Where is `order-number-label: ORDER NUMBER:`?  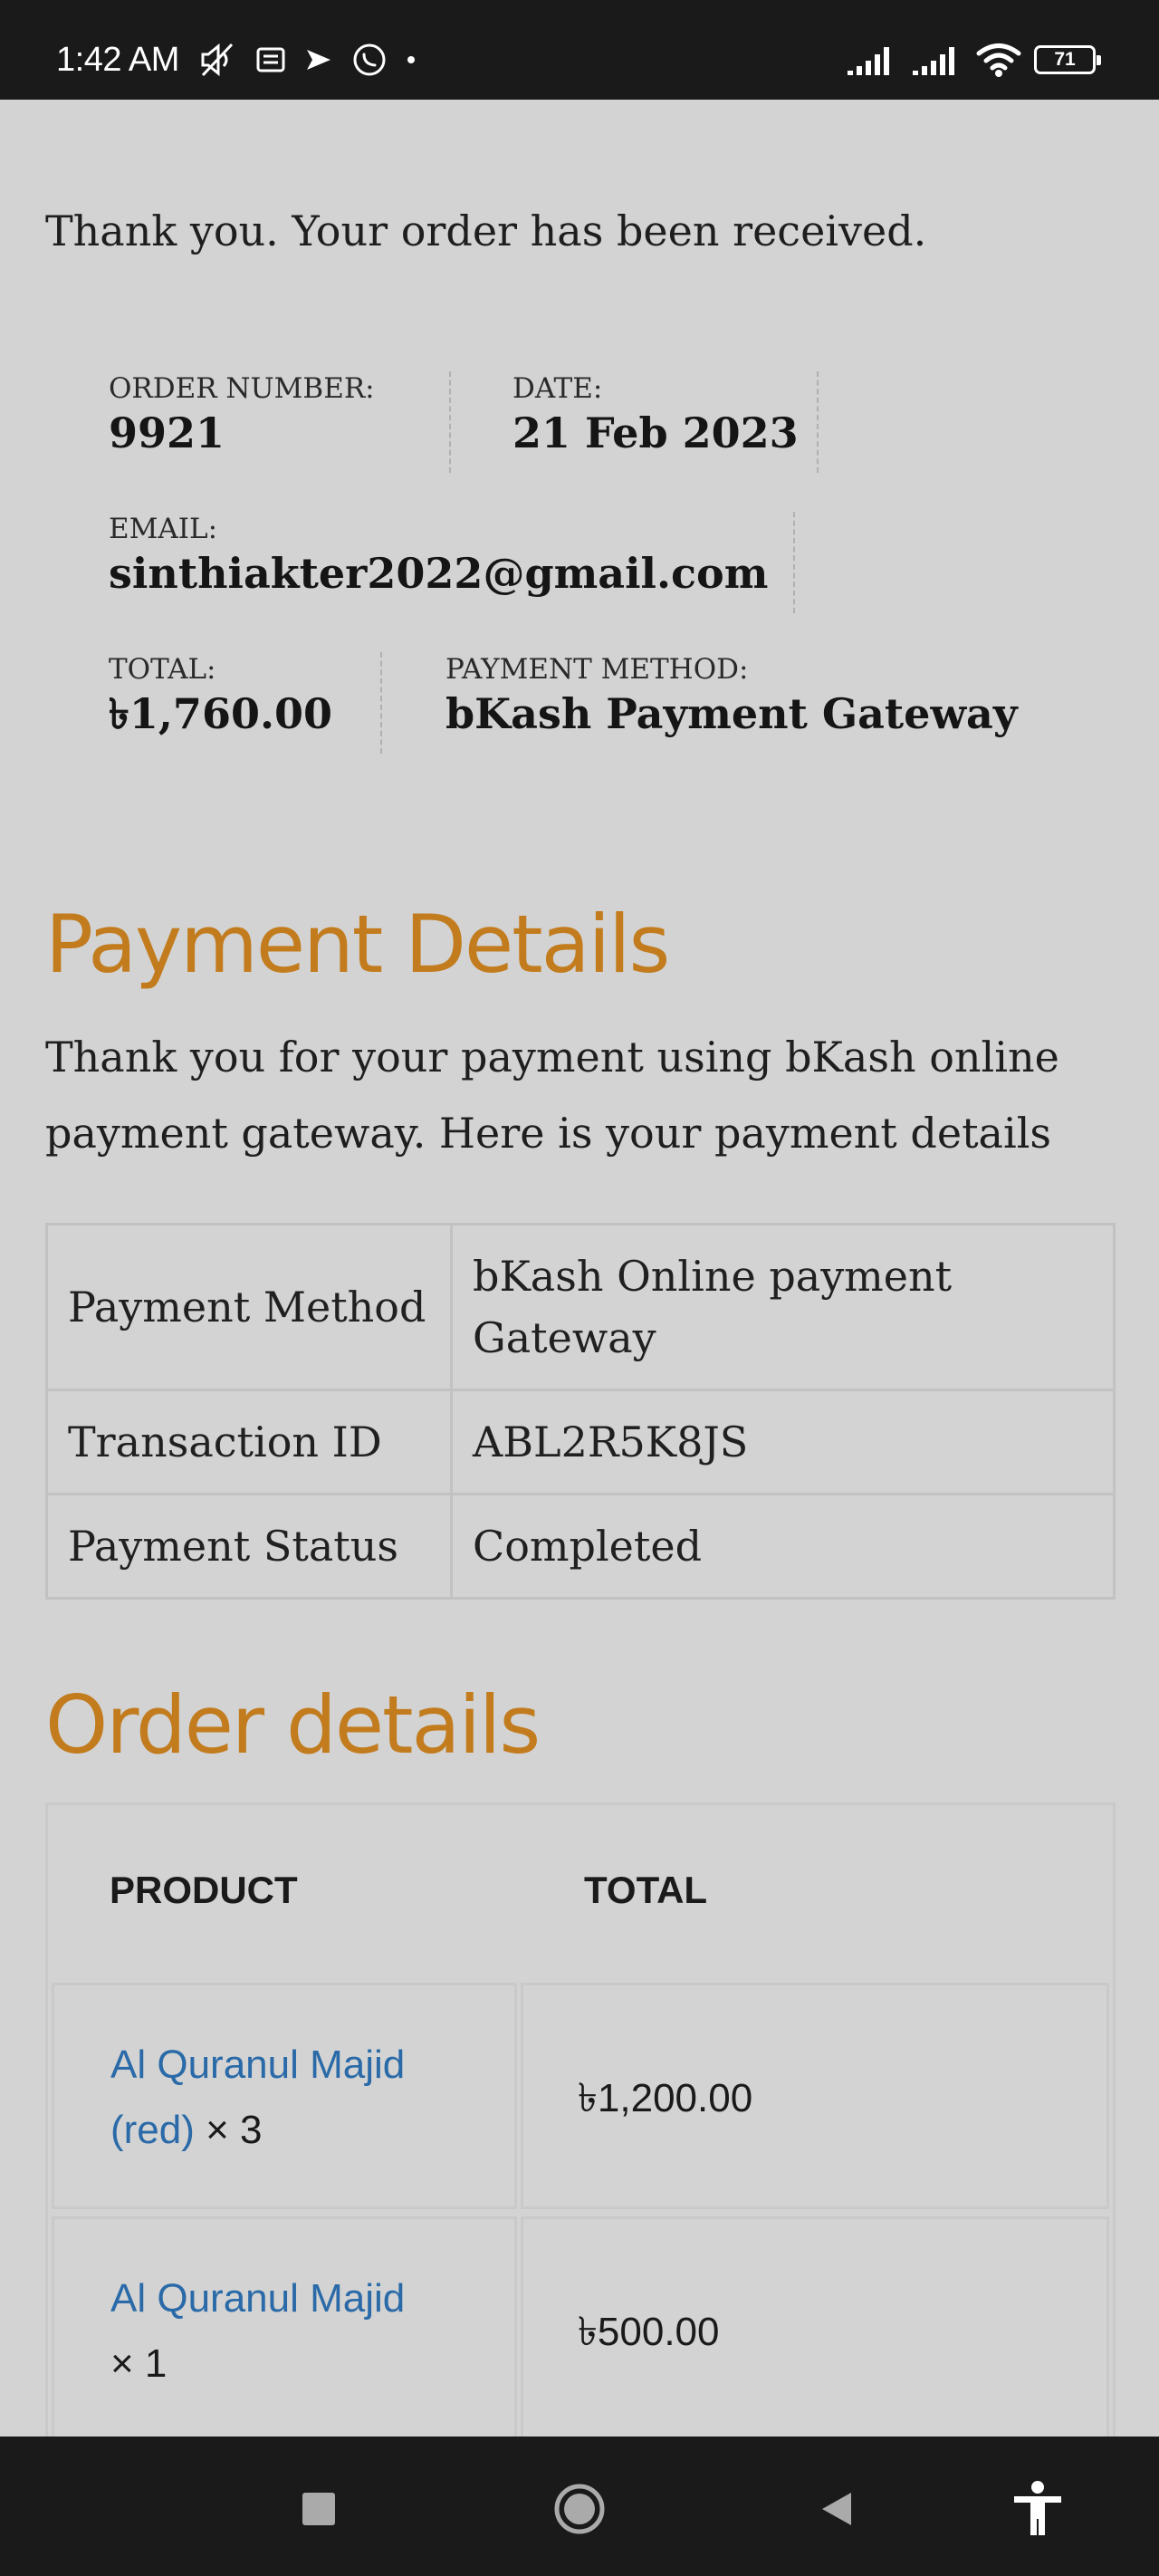 order-number-label: ORDER NUMBER: is located at coordinates (242, 388).